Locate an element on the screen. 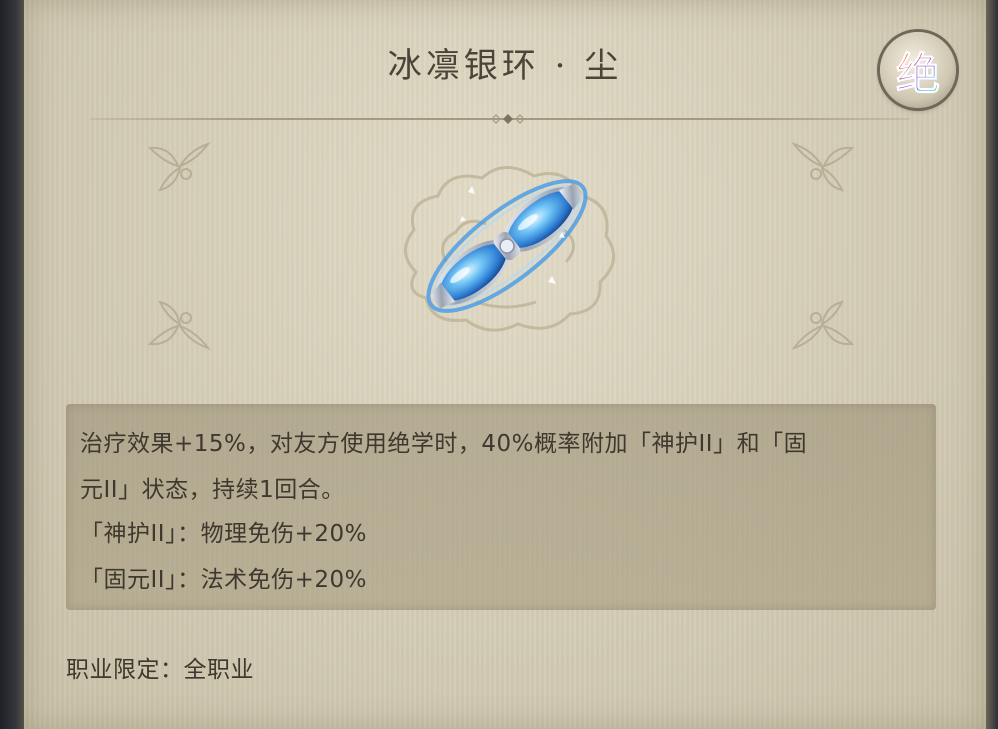 The image size is (998, 729). silver-ring-icon is located at coordinates (507, 246).